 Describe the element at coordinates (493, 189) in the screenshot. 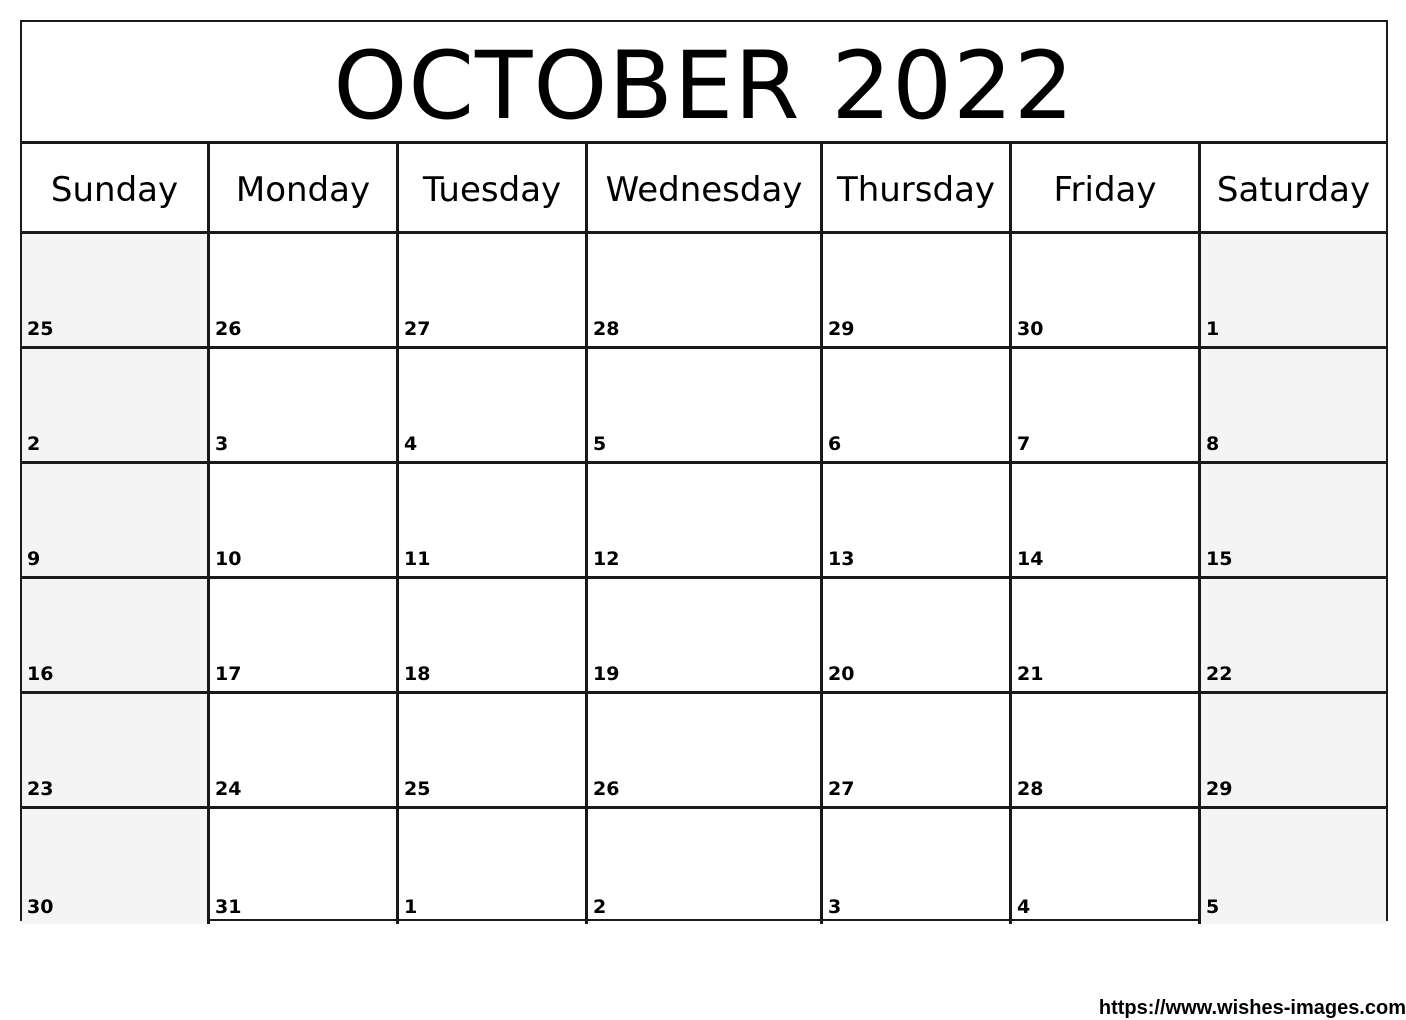

I see `weekday-tuesday: Tuesday` at that location.